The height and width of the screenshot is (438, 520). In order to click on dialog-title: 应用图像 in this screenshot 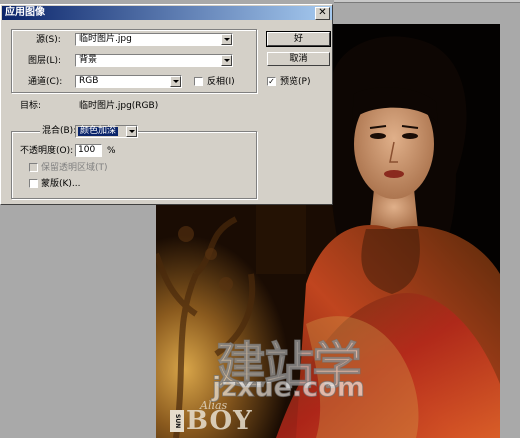, I will do `click(25, 12)`.